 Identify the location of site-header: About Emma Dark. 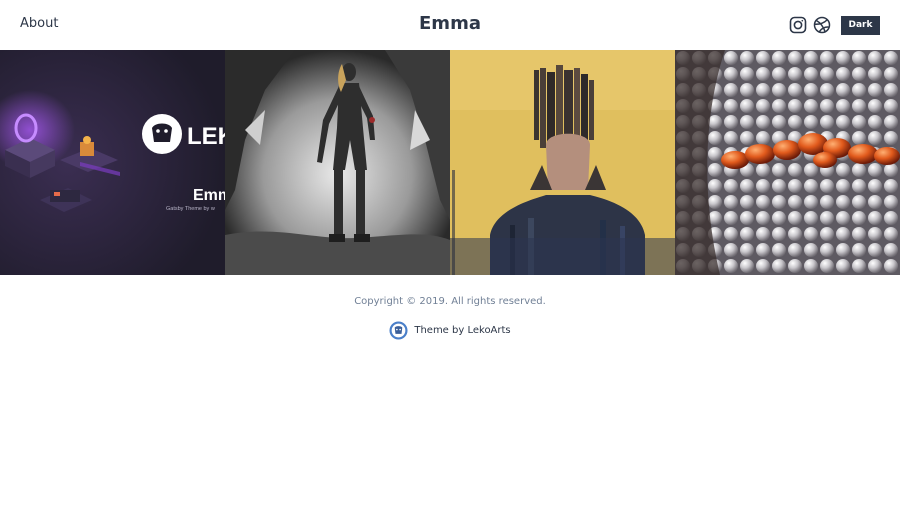
(450, 25).